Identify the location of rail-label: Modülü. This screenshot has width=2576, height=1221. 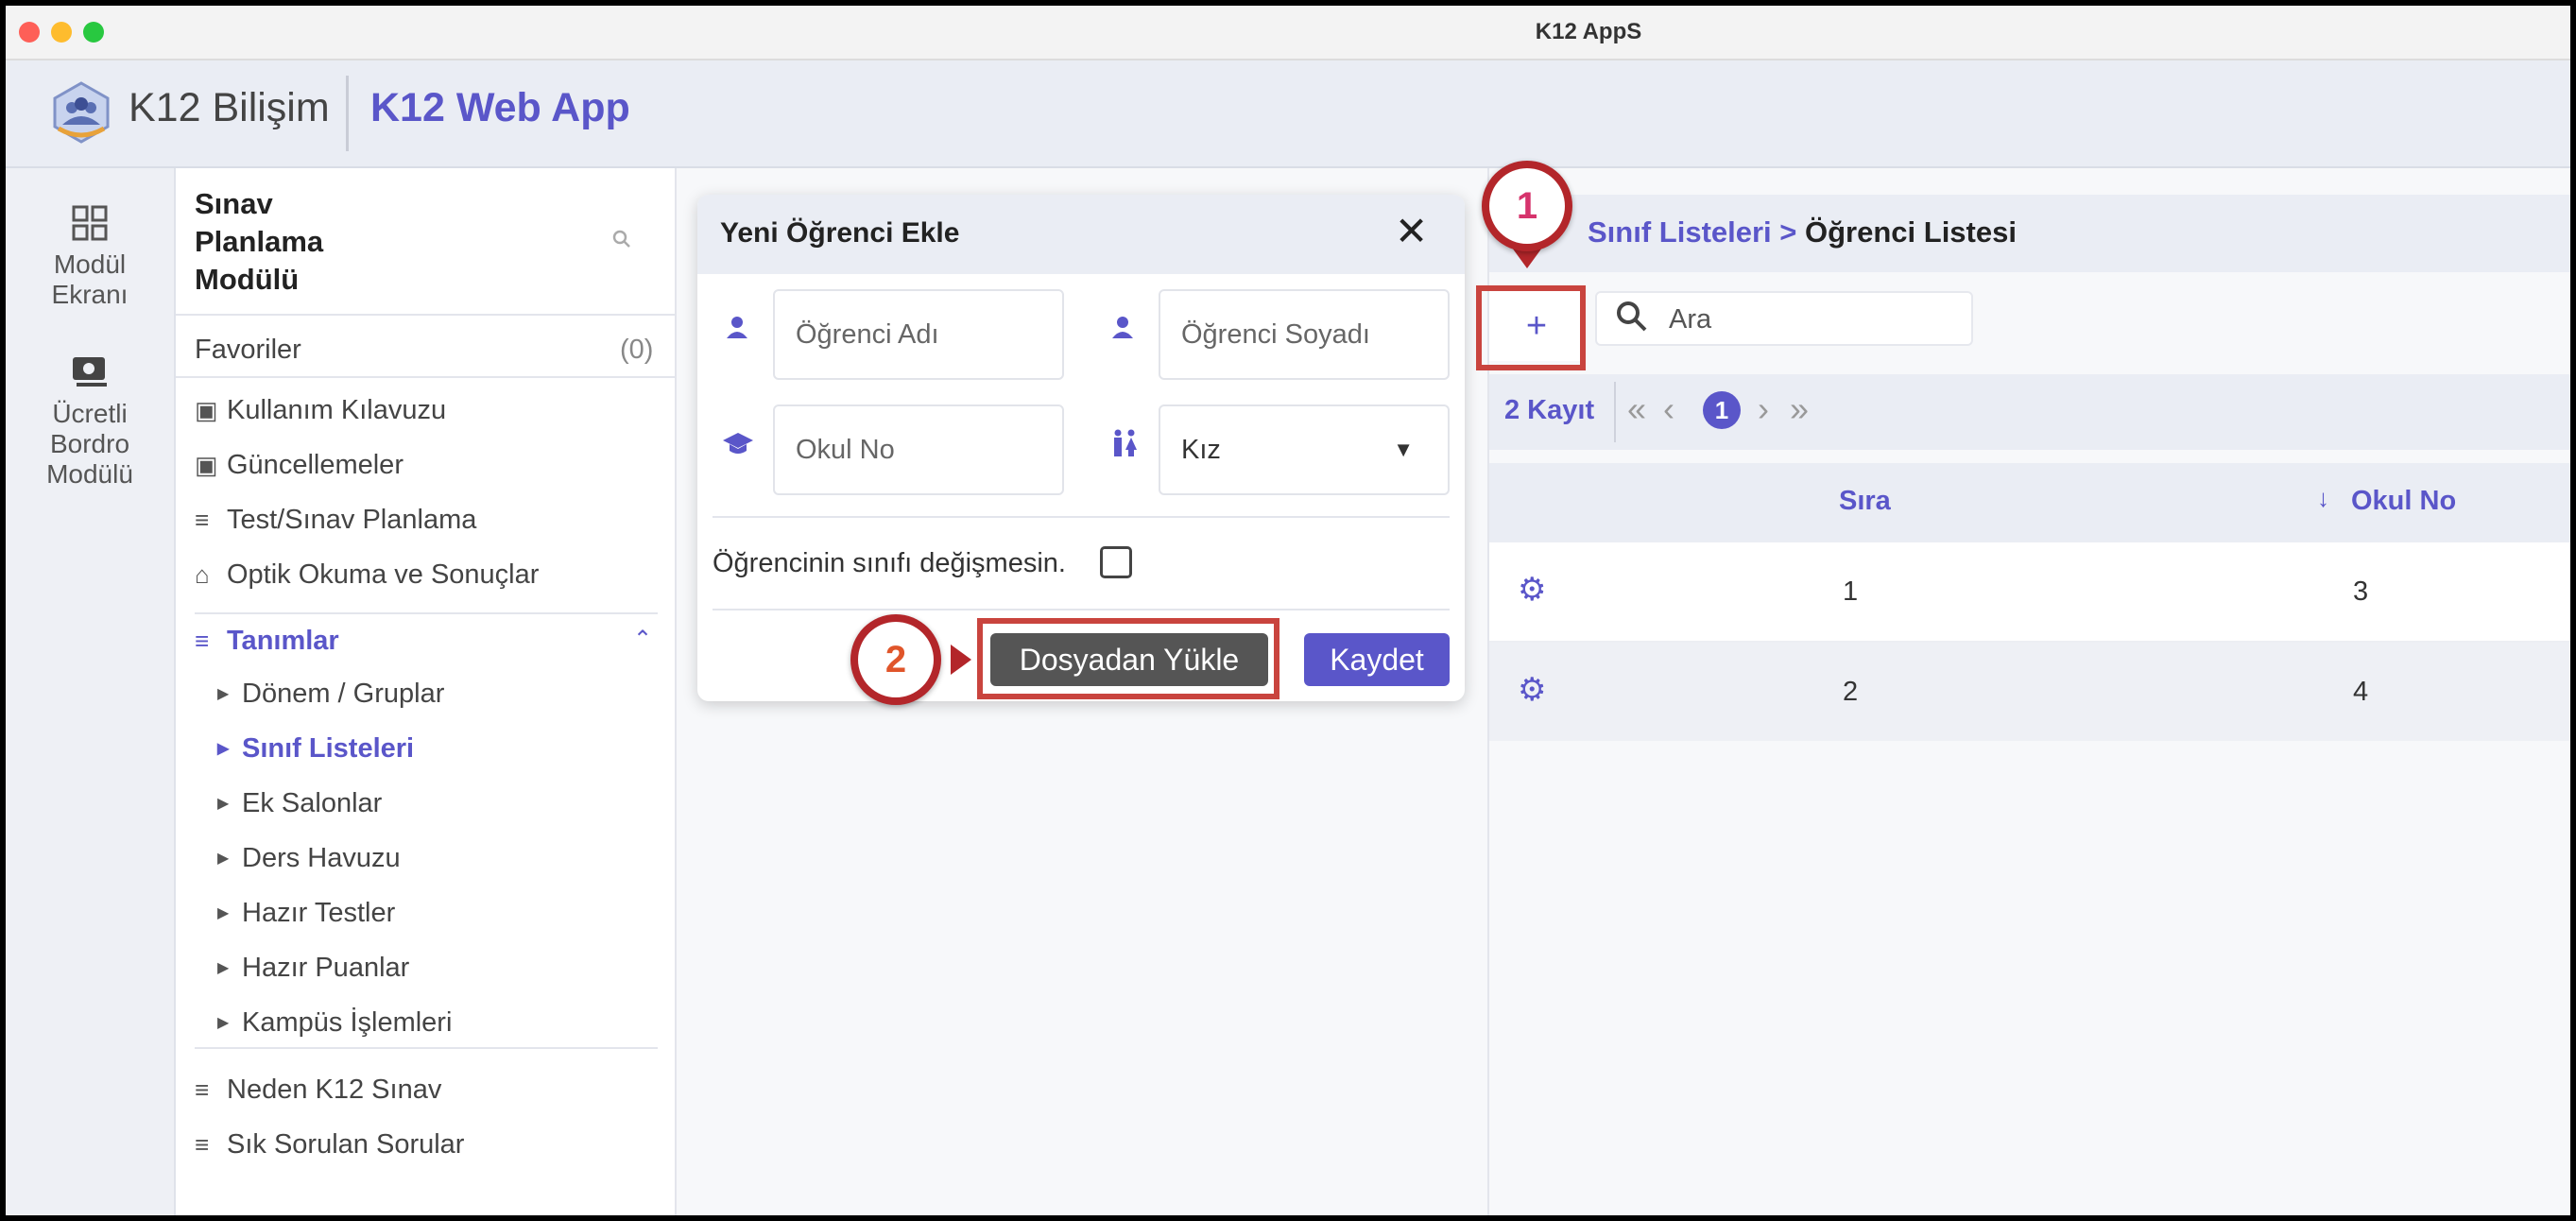
(89, 474).